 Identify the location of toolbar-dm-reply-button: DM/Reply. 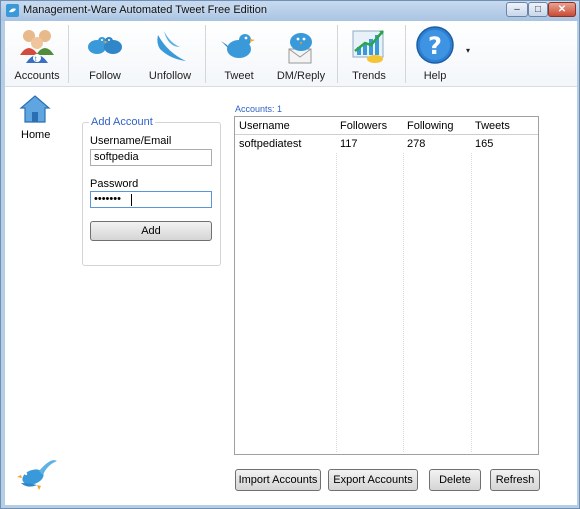
(301, 54).